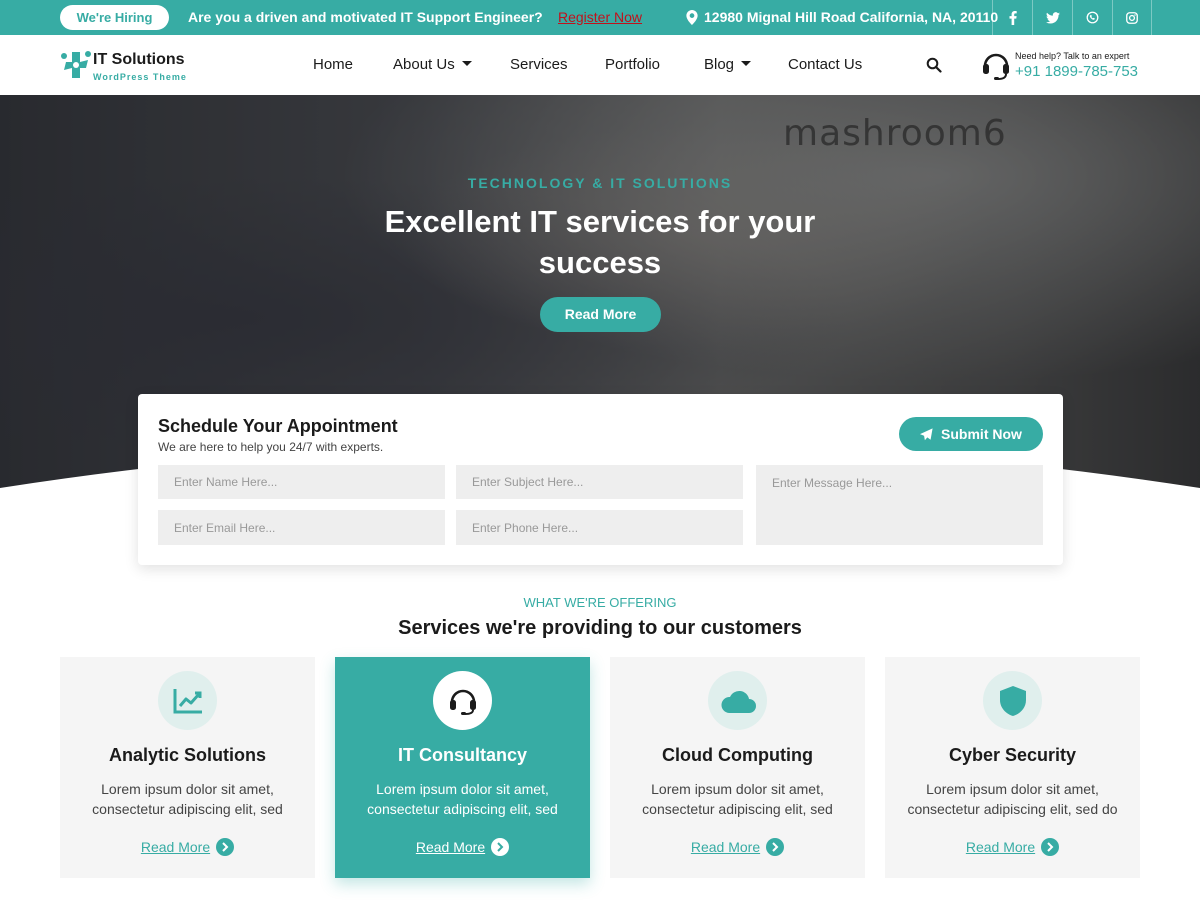 The height and width of the screenshot is (900, 1200). What do you see at coordinates (737, 755) in the screenshot?
I see `card-title: Cloud Computing` at bounding box center [737, 755].